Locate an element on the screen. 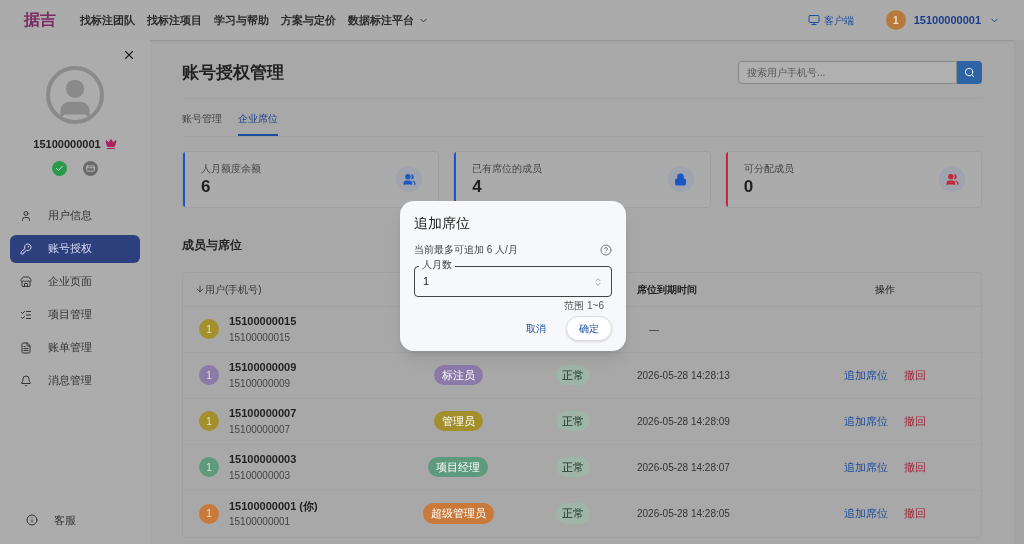  expiry-time: 2026-05-28 14:28:09 is located at coordinates (683, 421).